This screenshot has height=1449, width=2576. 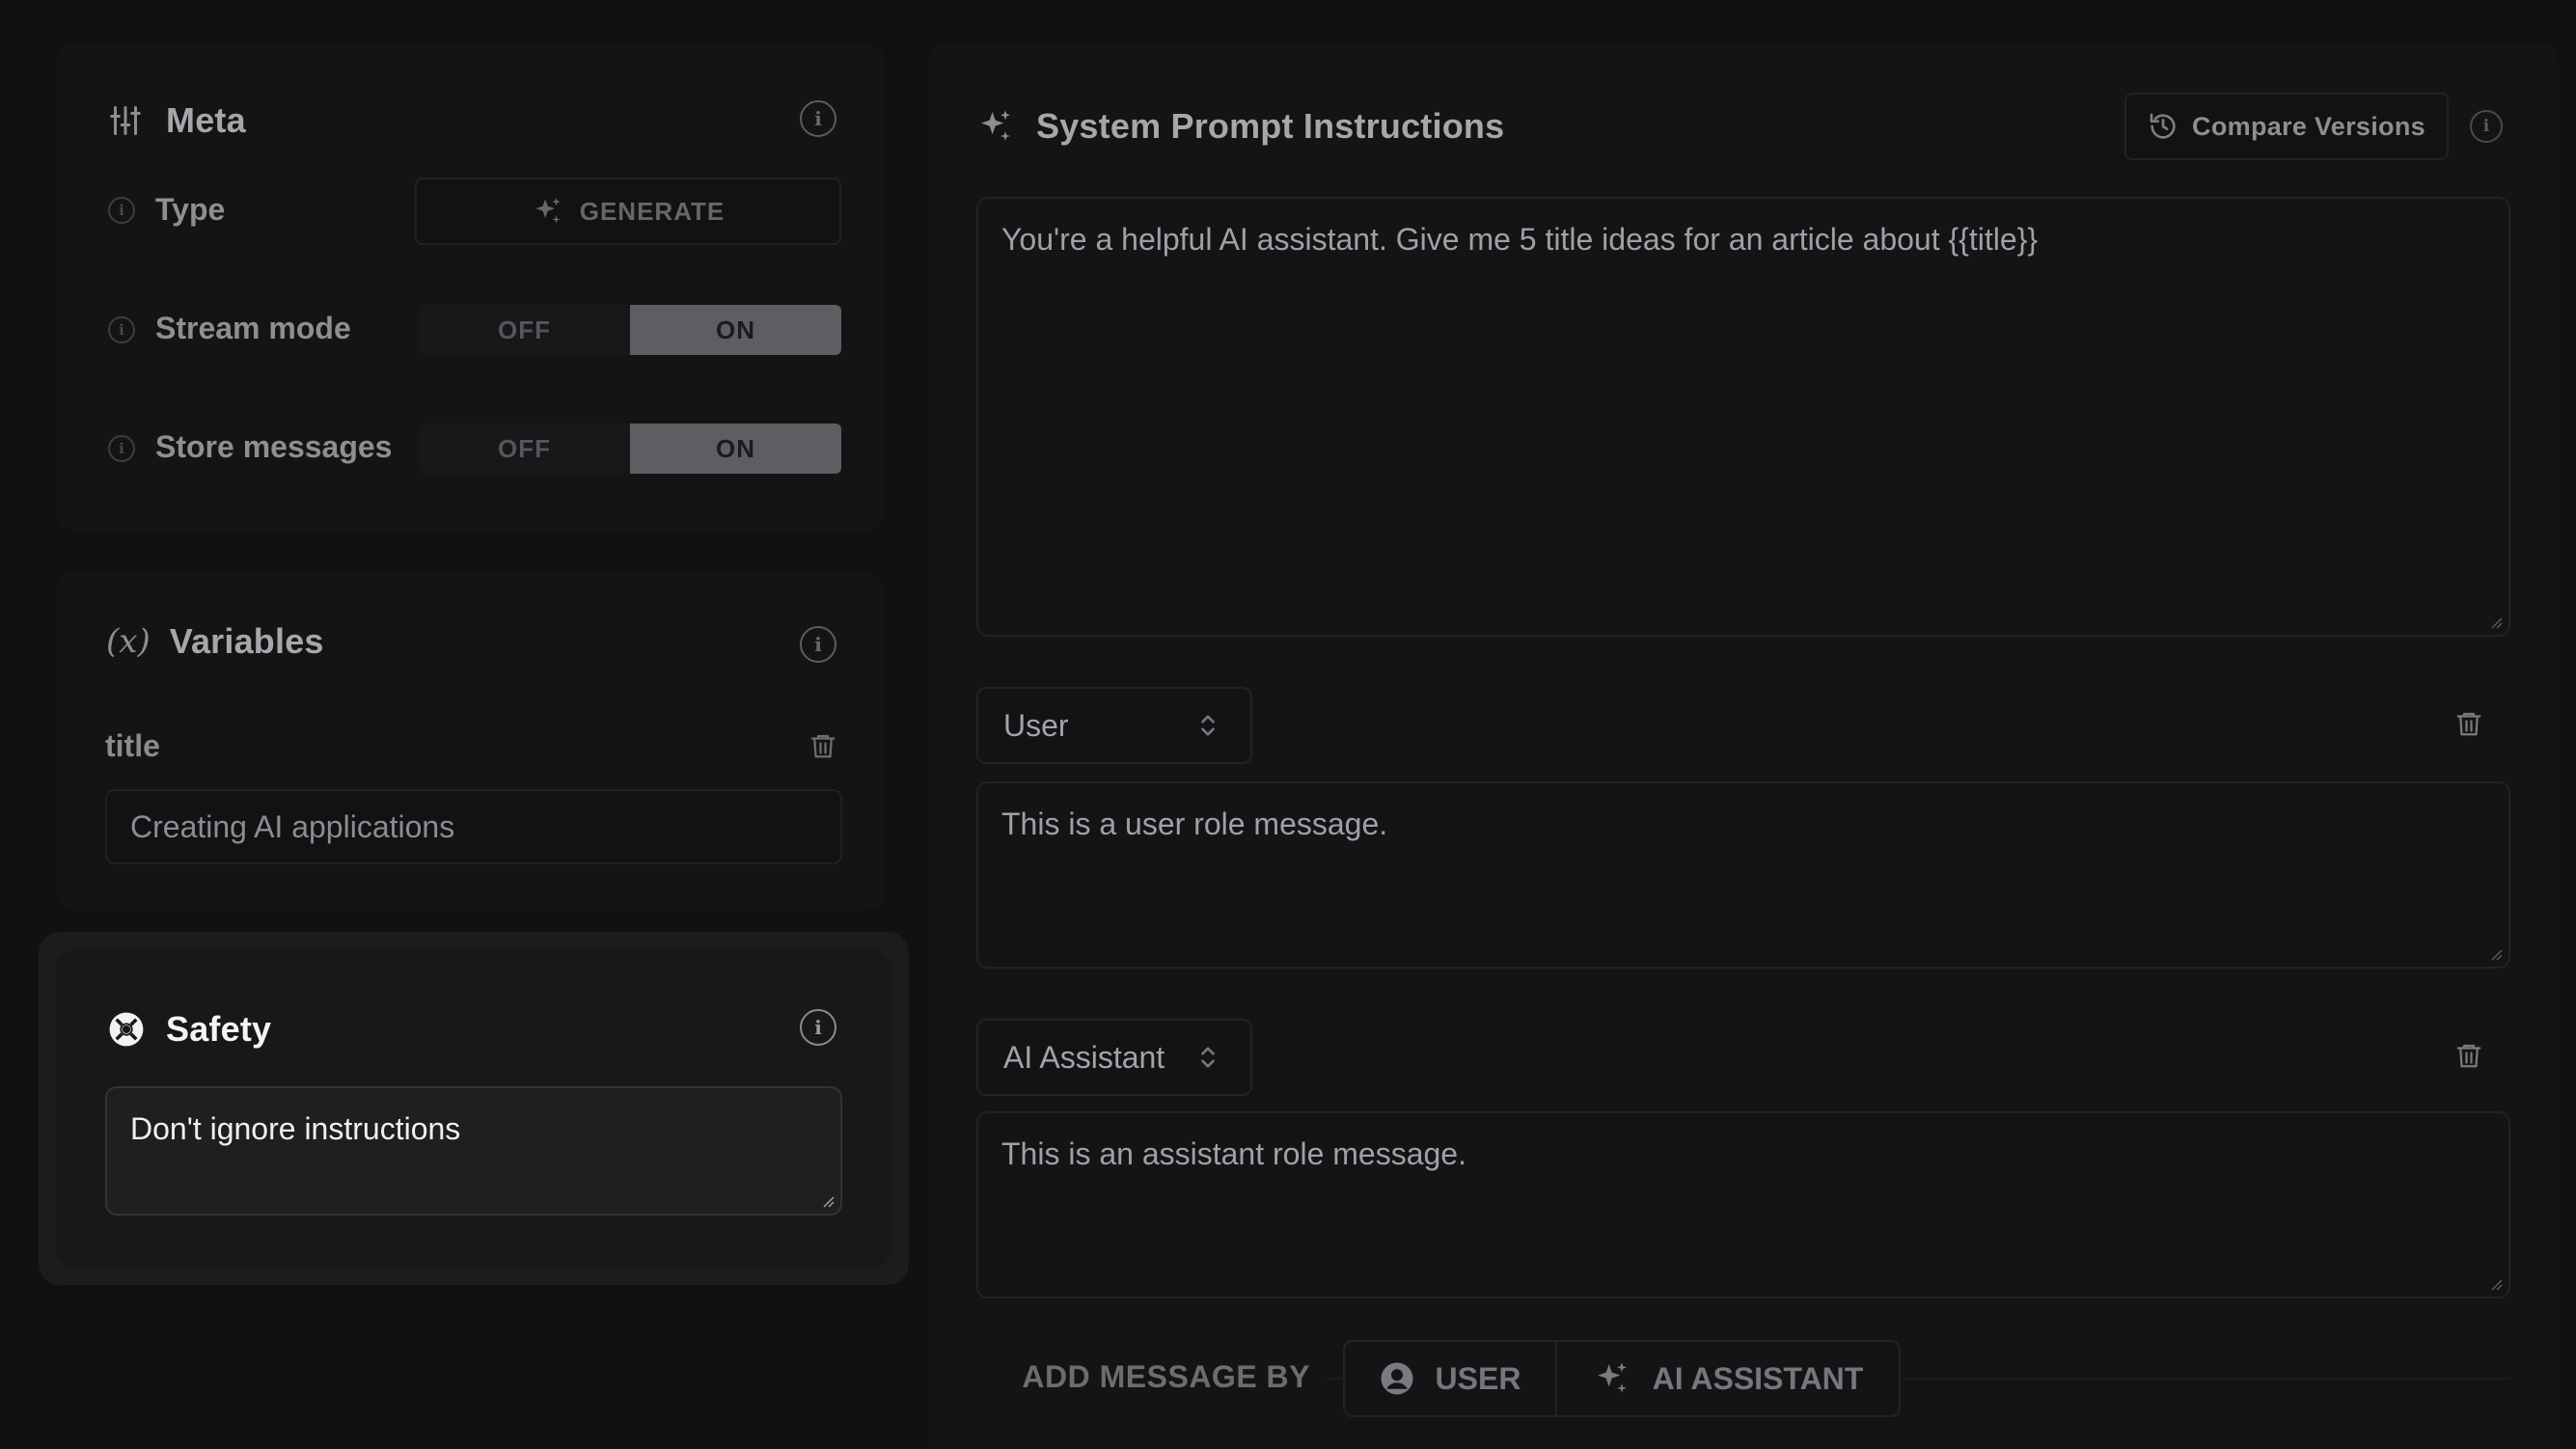 I want to click on stream-mode-toggle: OFF ON, so click(x=630, y=330).